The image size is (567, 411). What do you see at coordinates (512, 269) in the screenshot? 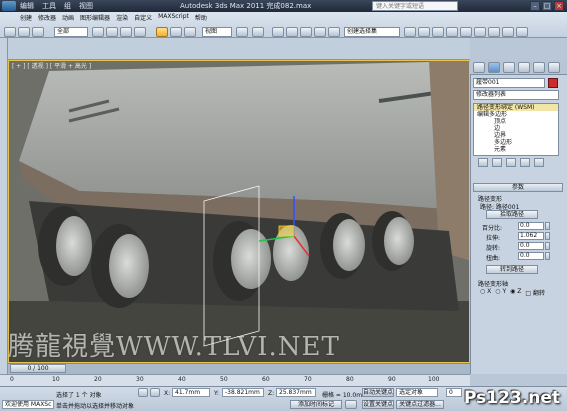
I see `move-to-path-button: 转到路径` at bounding box center [512, 269].